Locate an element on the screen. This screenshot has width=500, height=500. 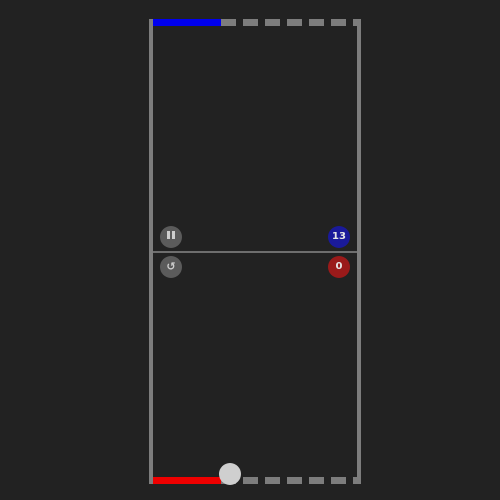
blue-score-value: 13 is located at coordinates (339, 236).